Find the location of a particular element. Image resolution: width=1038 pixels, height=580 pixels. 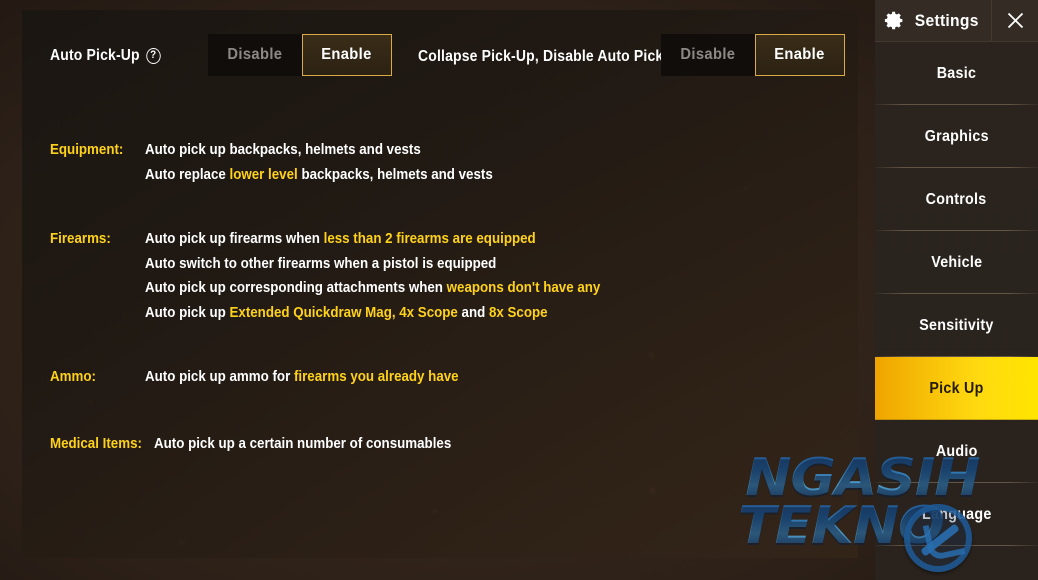

auto-pick-up-label-wrap: Auto Pick-Up ? is located at coordinates (105, 56).